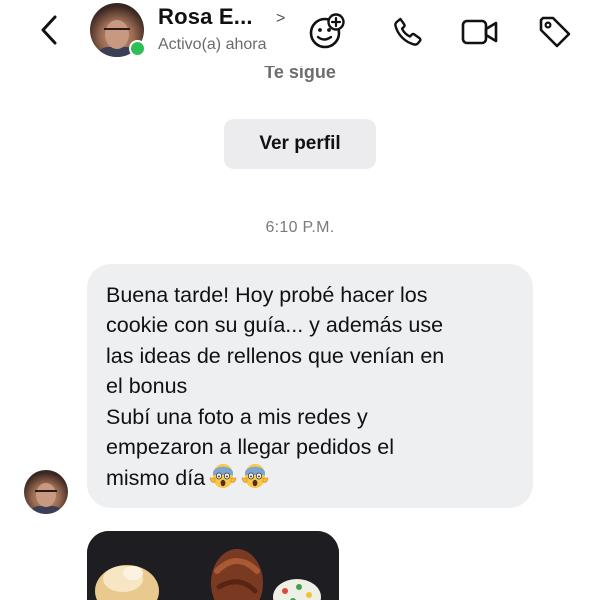  I want to click on video-camera-icon, so click(480, 32).